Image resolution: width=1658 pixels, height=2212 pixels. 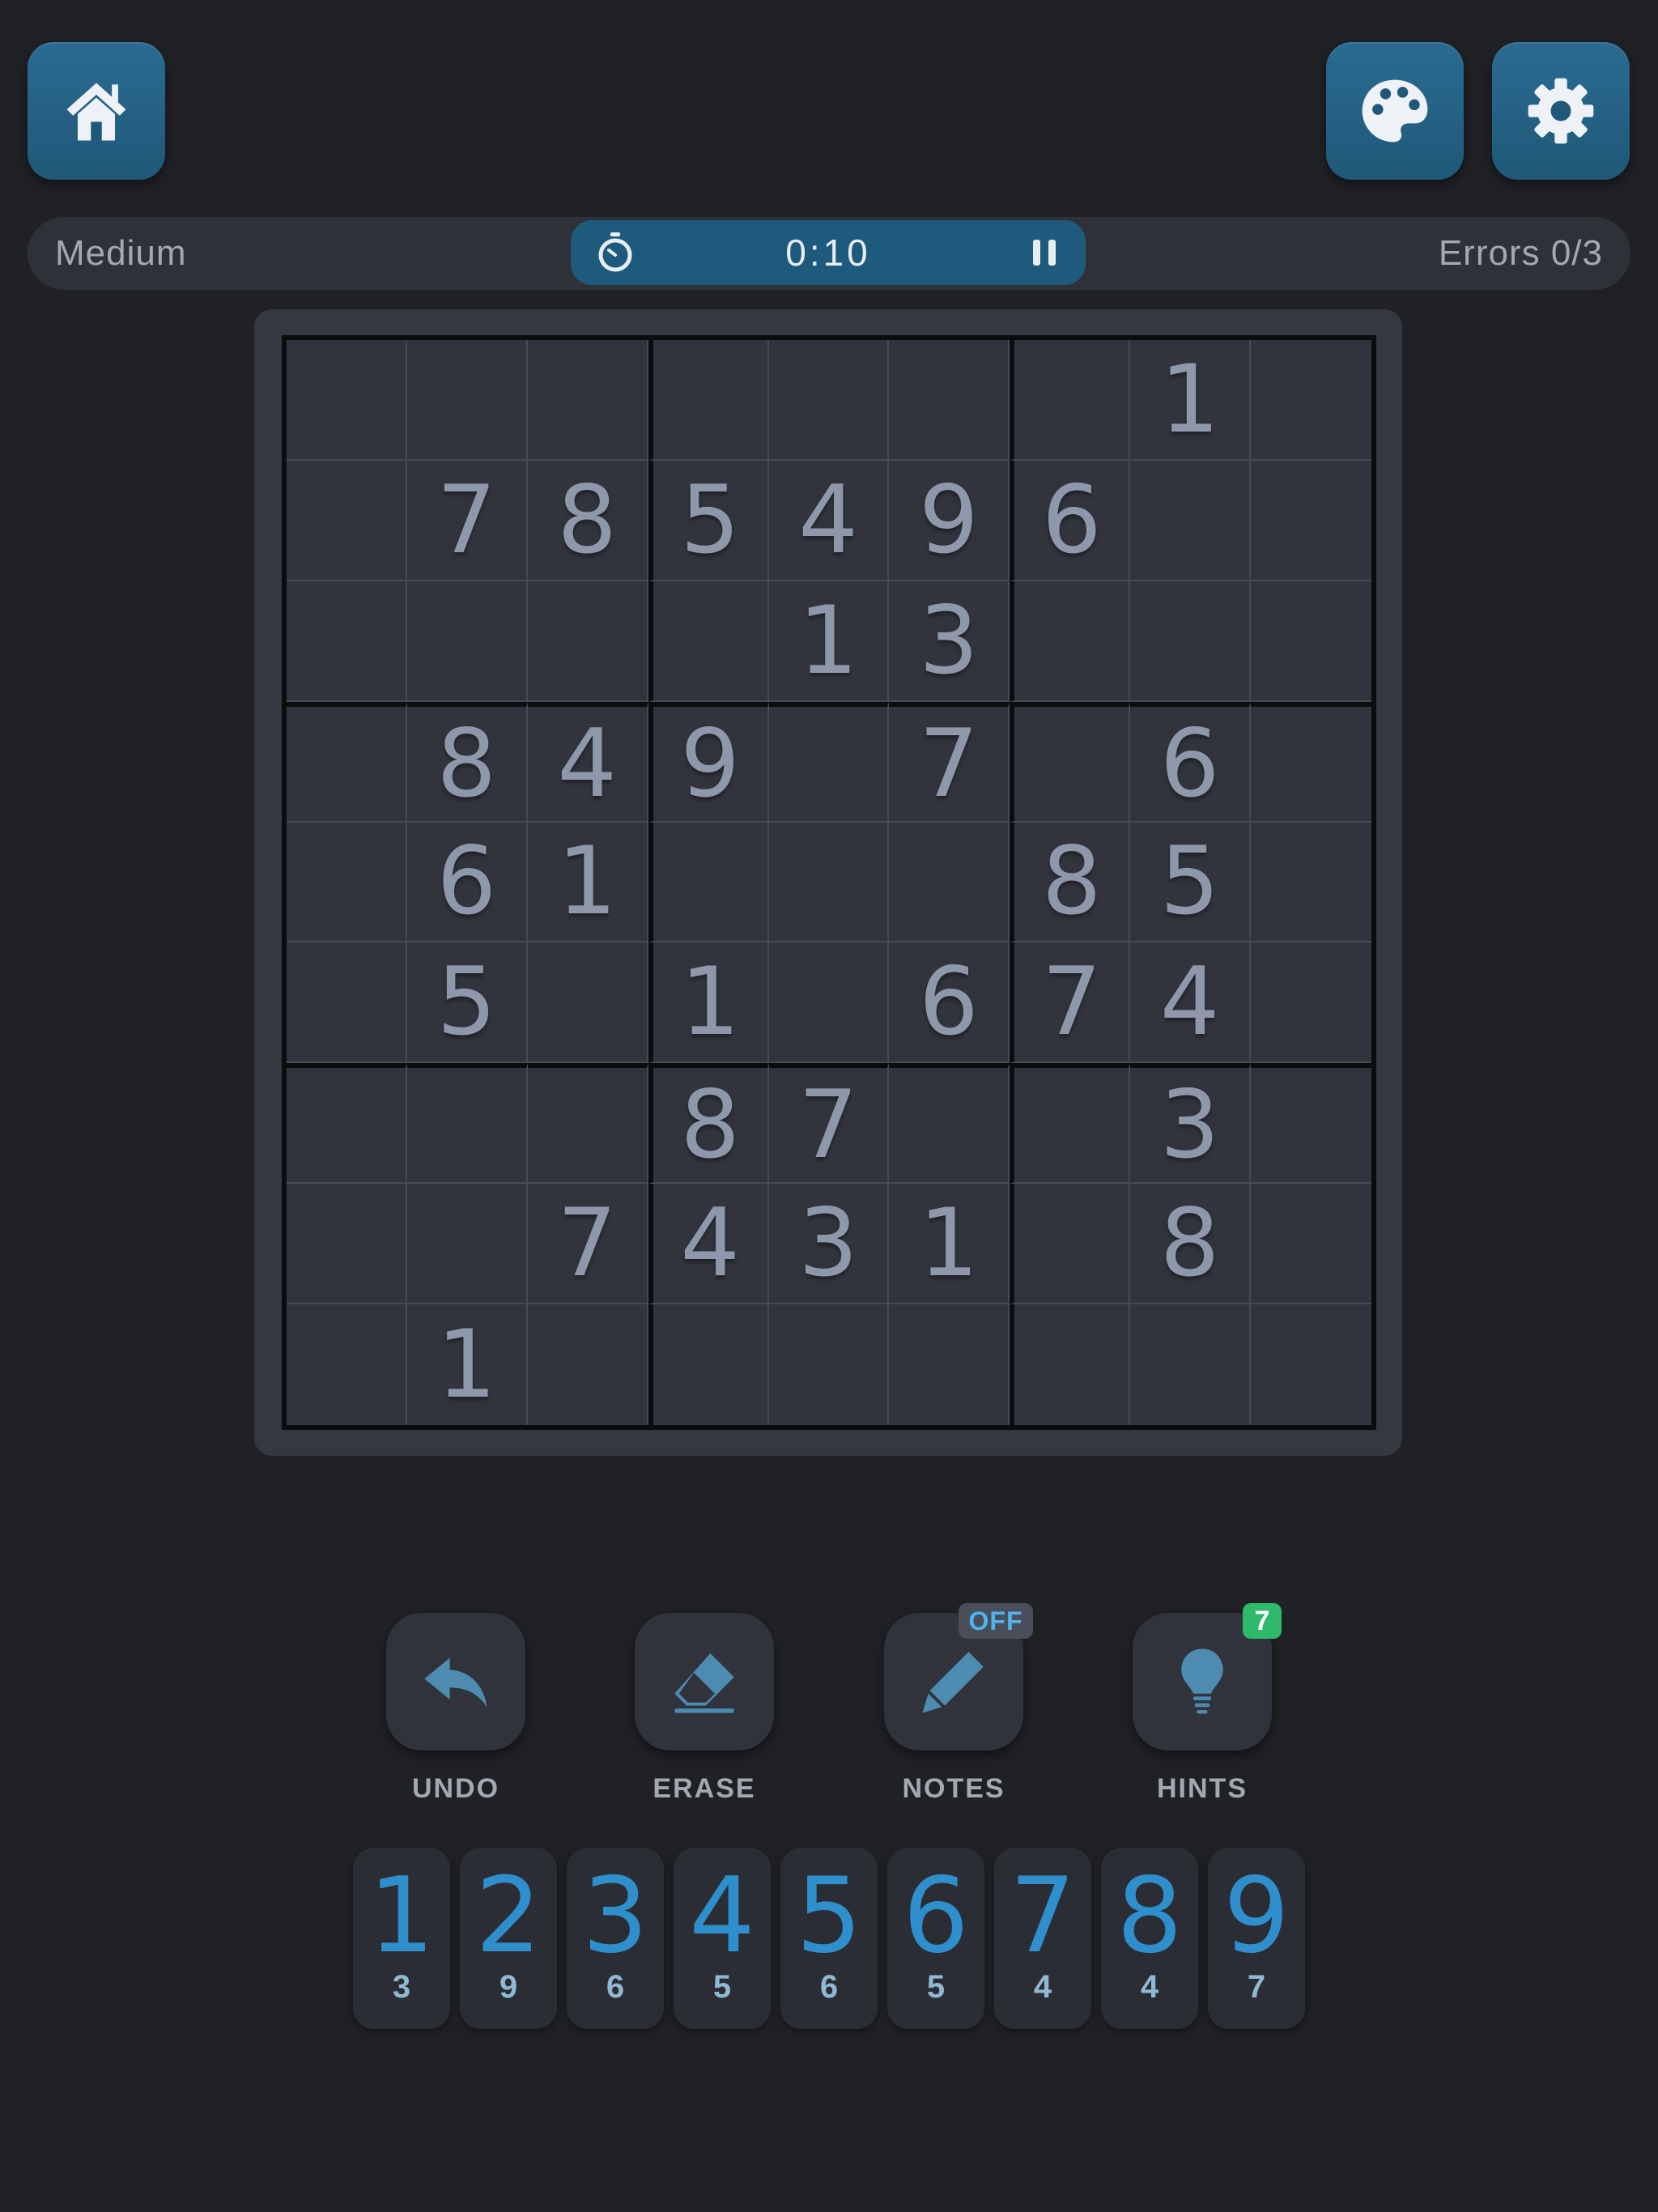 What do you see at coordinates (829, 1939) in the screenshot?
I see `number-key-5: 56` at bounding box center [829, 1939].